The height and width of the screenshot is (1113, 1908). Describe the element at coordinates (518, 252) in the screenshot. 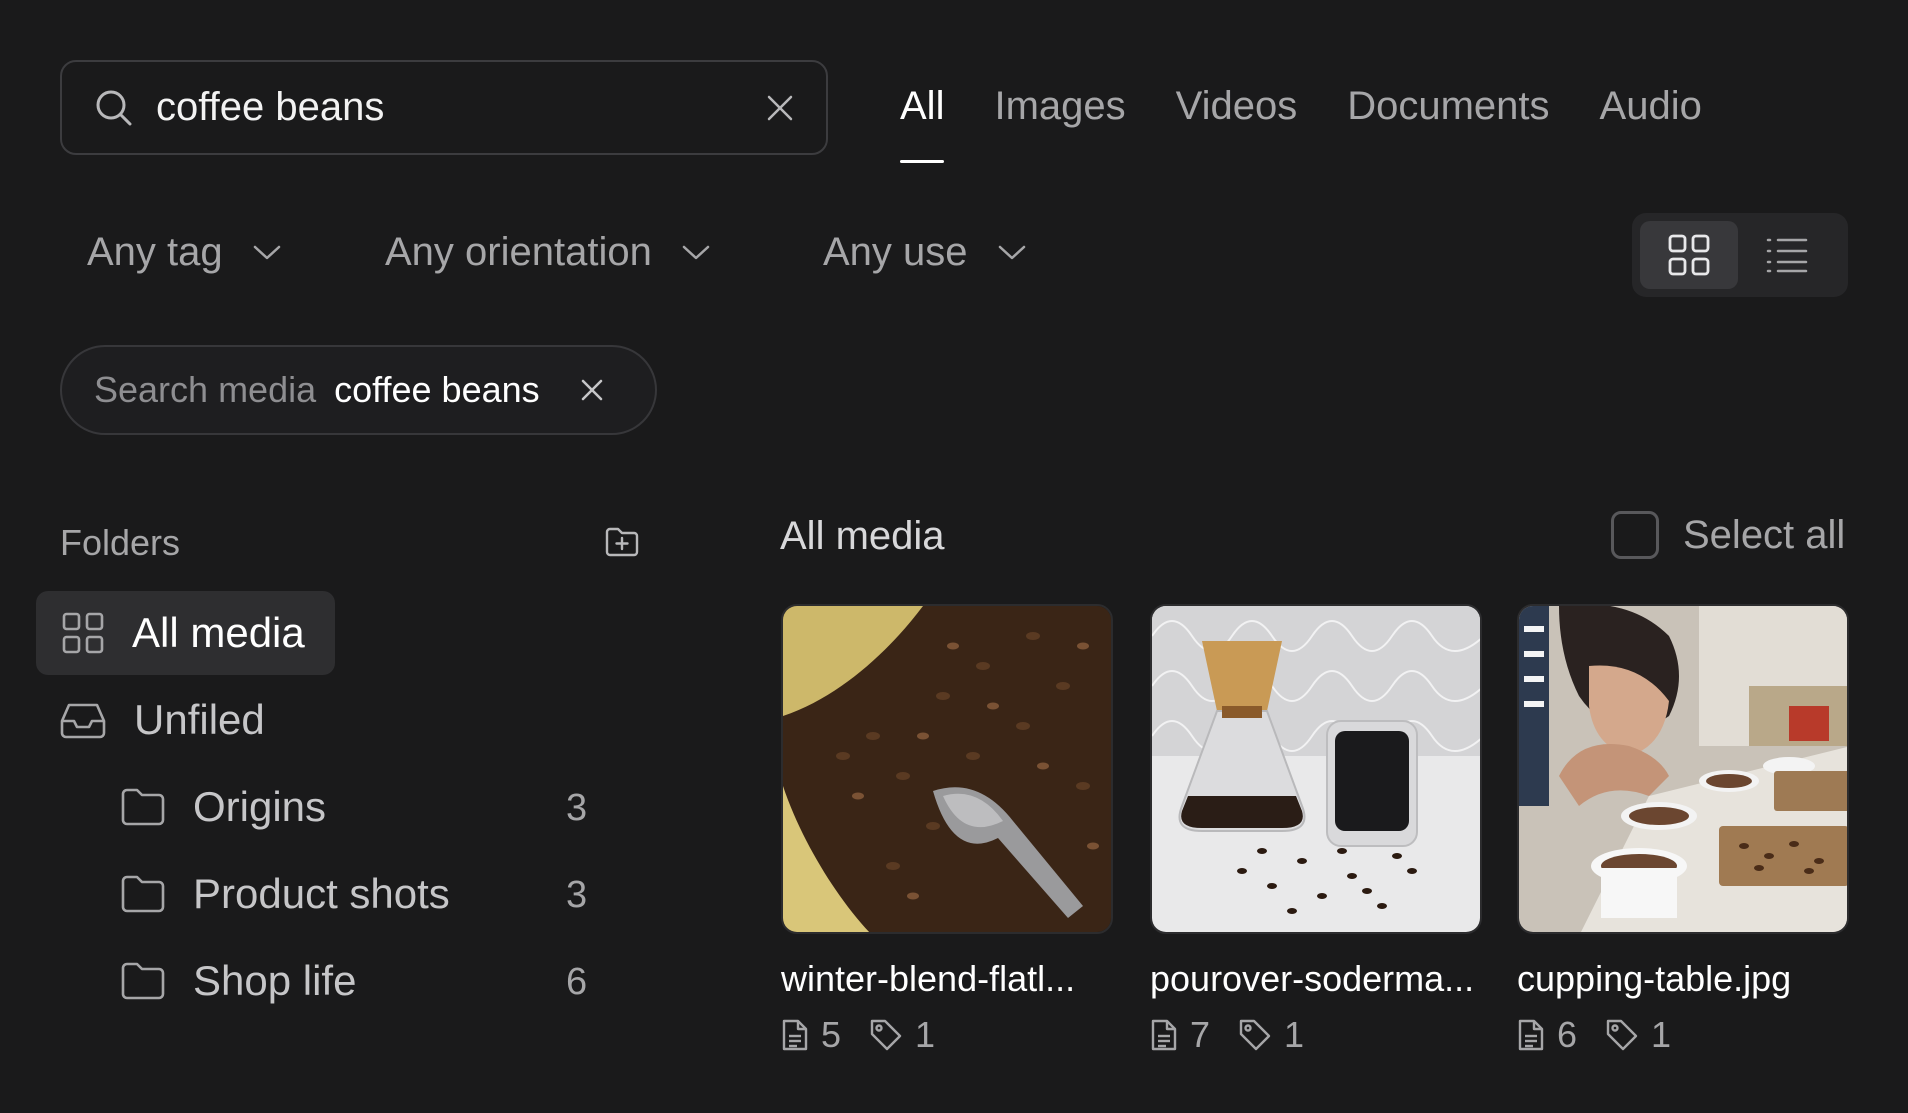

I see `orientation-filter-label: Any orientation` at that location.